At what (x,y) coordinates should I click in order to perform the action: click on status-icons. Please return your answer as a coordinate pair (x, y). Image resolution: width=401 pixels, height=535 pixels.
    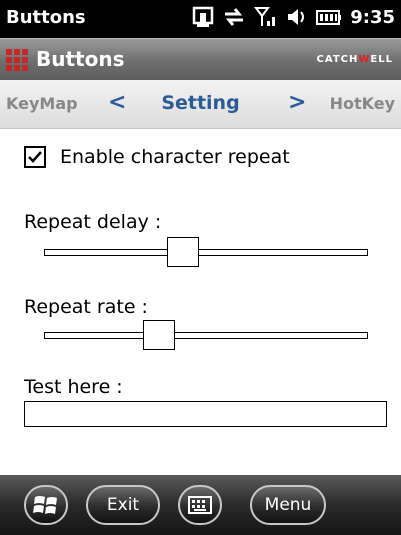
    Looking at the image, I should click on (267, 19).